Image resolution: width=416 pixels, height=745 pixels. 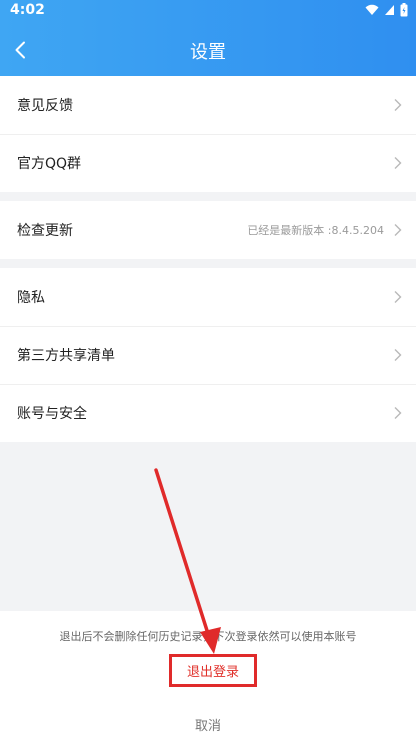 What do you see at coordinates (31, 298) in the screenshot?
I see `row-label: 隐私` at bounding box center [31, 298].